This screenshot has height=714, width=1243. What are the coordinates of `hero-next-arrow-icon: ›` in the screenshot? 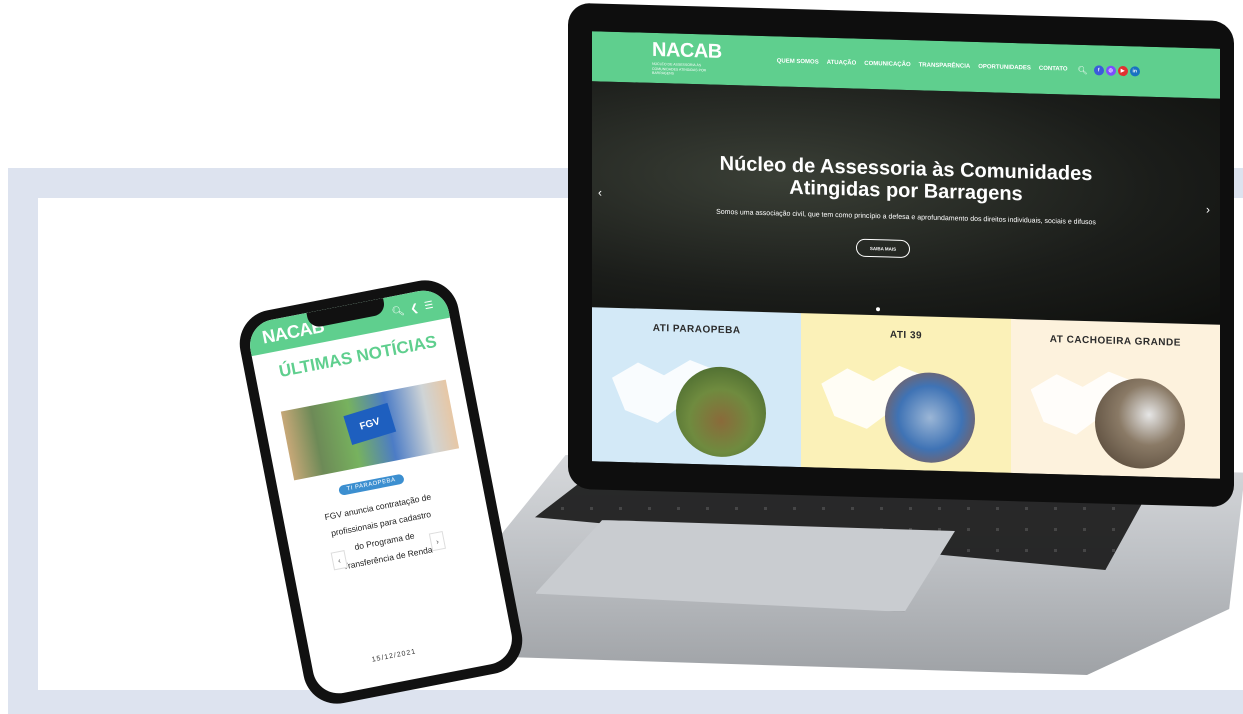 It's located at (1208, 209).